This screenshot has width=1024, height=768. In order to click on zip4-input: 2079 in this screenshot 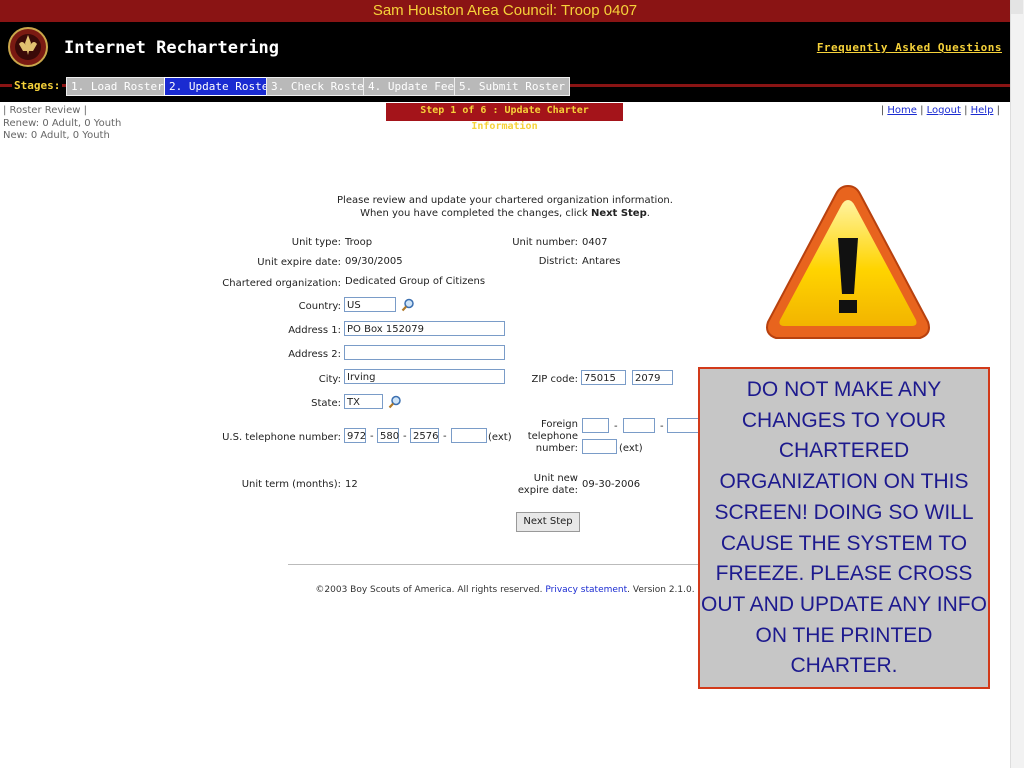, I will do `click(652, 377)`.